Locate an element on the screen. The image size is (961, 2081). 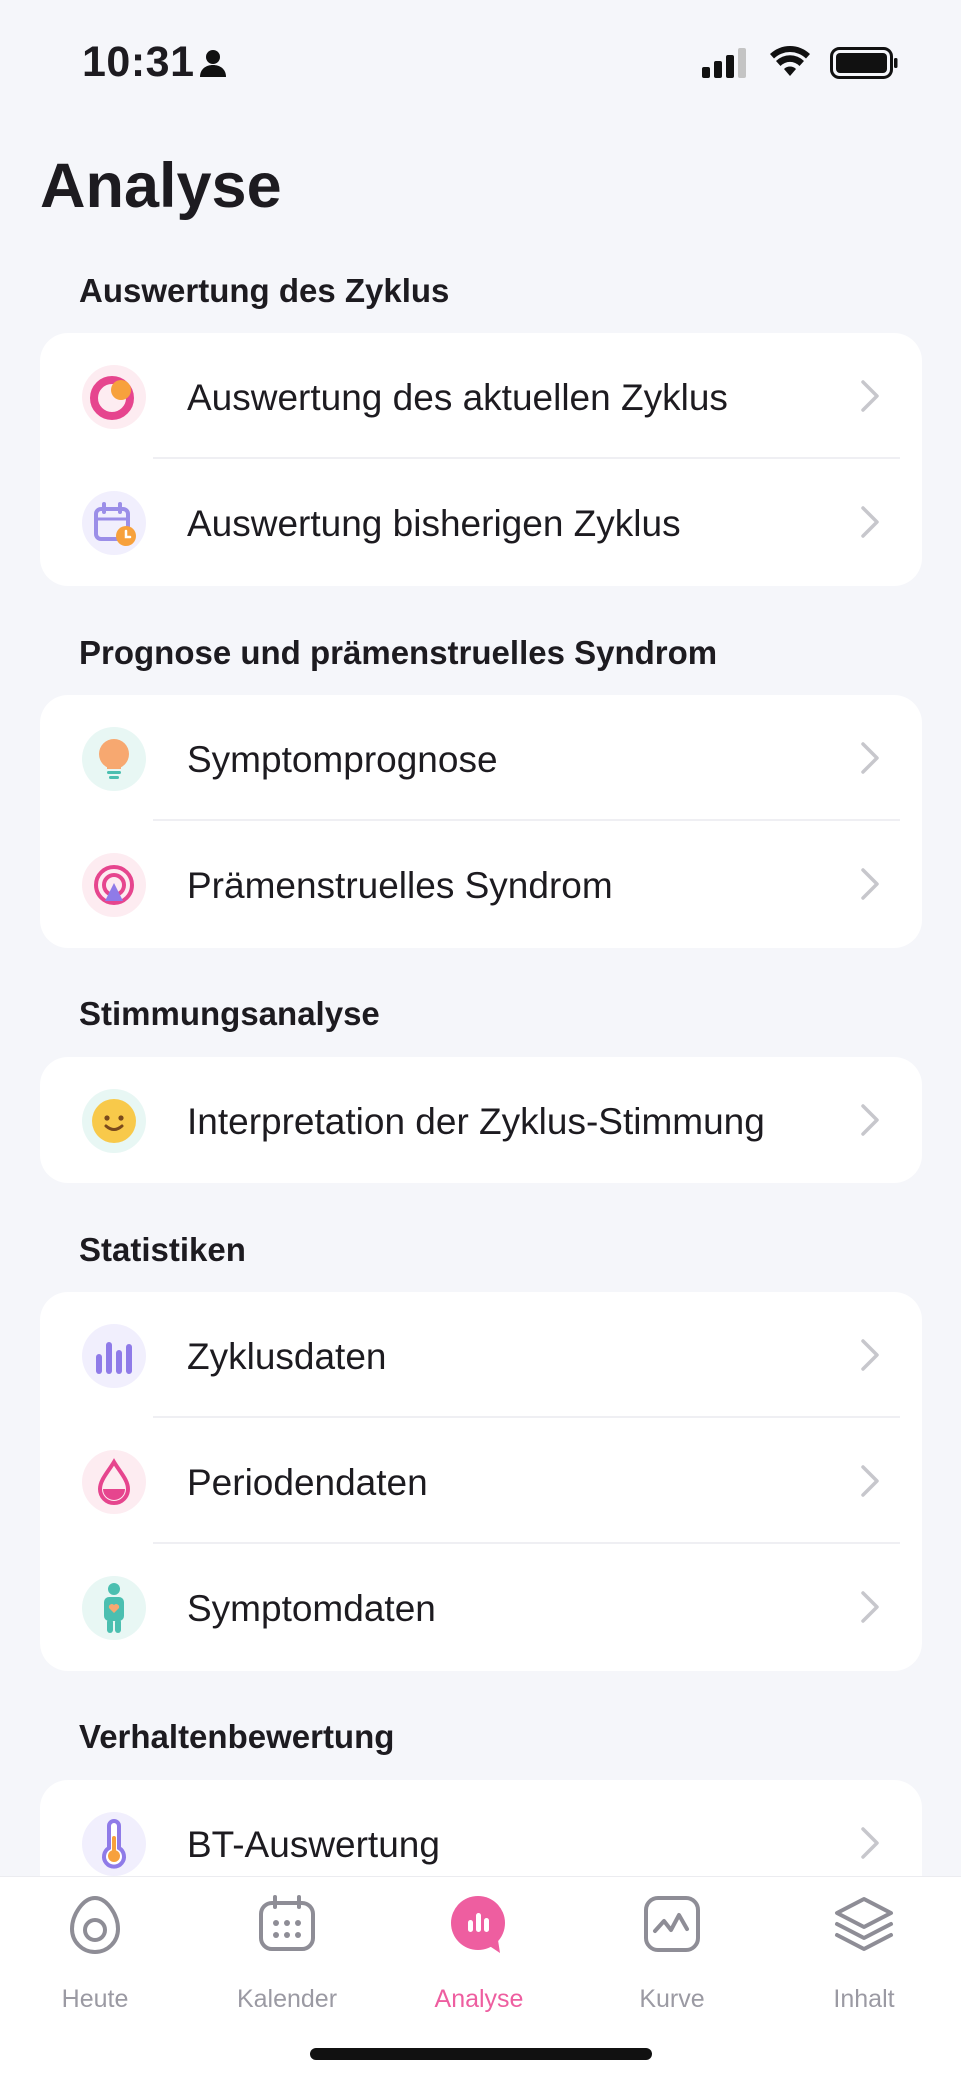
list-item-label: Zyklusdaten is located at coordinates (287, 1356).